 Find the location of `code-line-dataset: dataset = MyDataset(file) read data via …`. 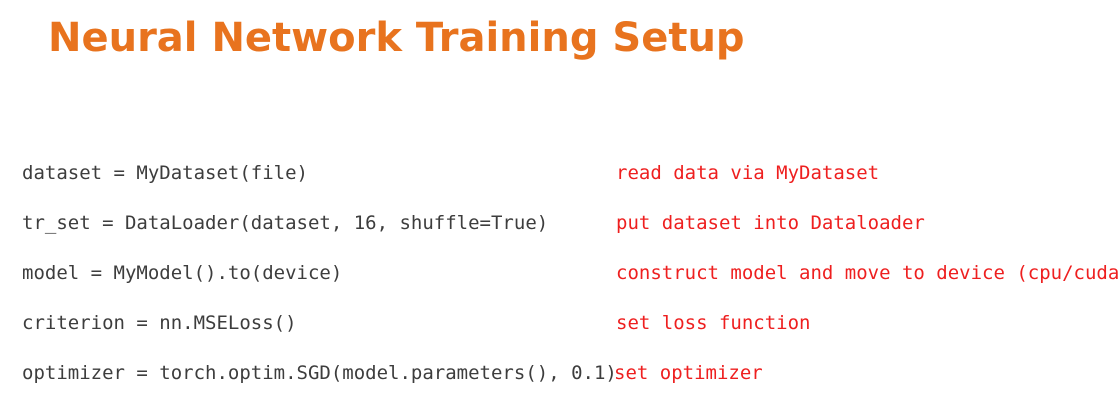

code-line-dataset: dataset = MyDataset(file) read data via … is located at coordinates (567, 183).